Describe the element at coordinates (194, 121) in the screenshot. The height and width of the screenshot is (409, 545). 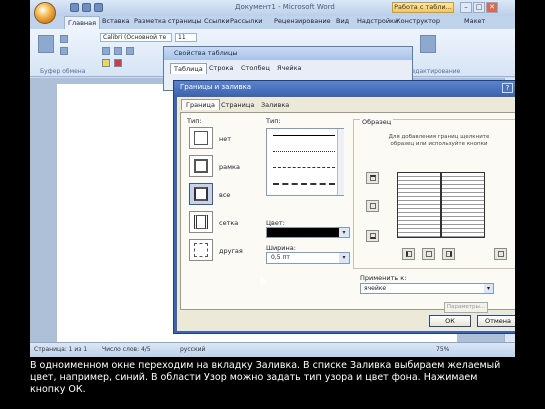
I see `setting-type-label: Тип:` at that location.